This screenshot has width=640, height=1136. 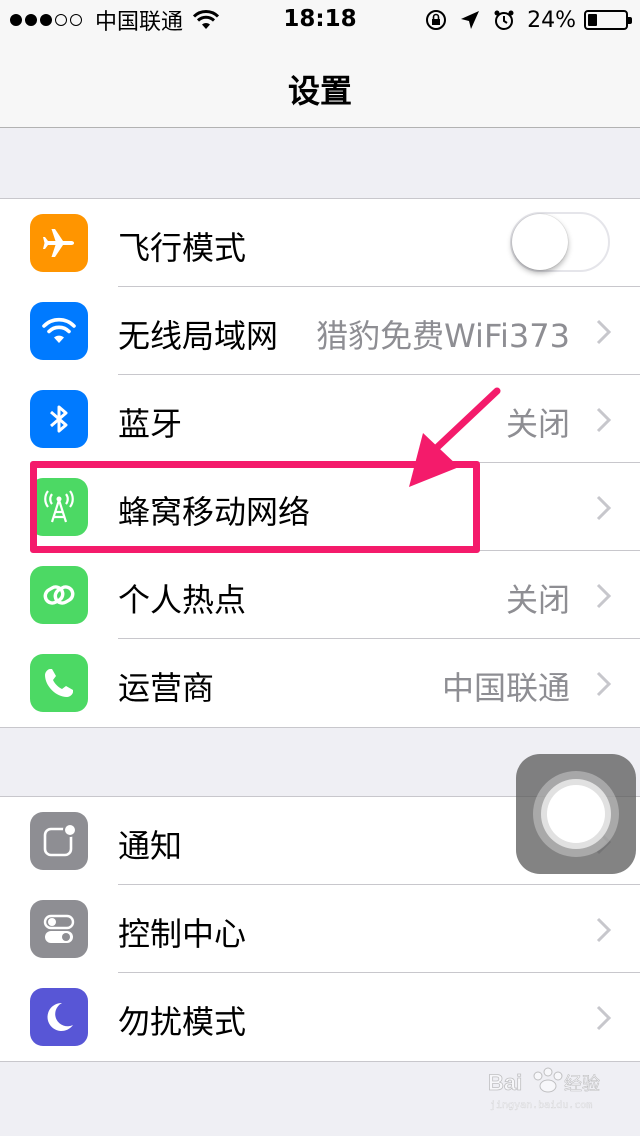 I want to click on baidu-watermark-logo: Bai 经验 jingyan.baidu.com, so click(x=544, y=1089).